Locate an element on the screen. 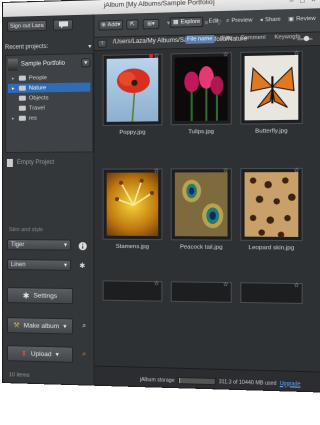  stamens-image is located at coordinates (132, 204).